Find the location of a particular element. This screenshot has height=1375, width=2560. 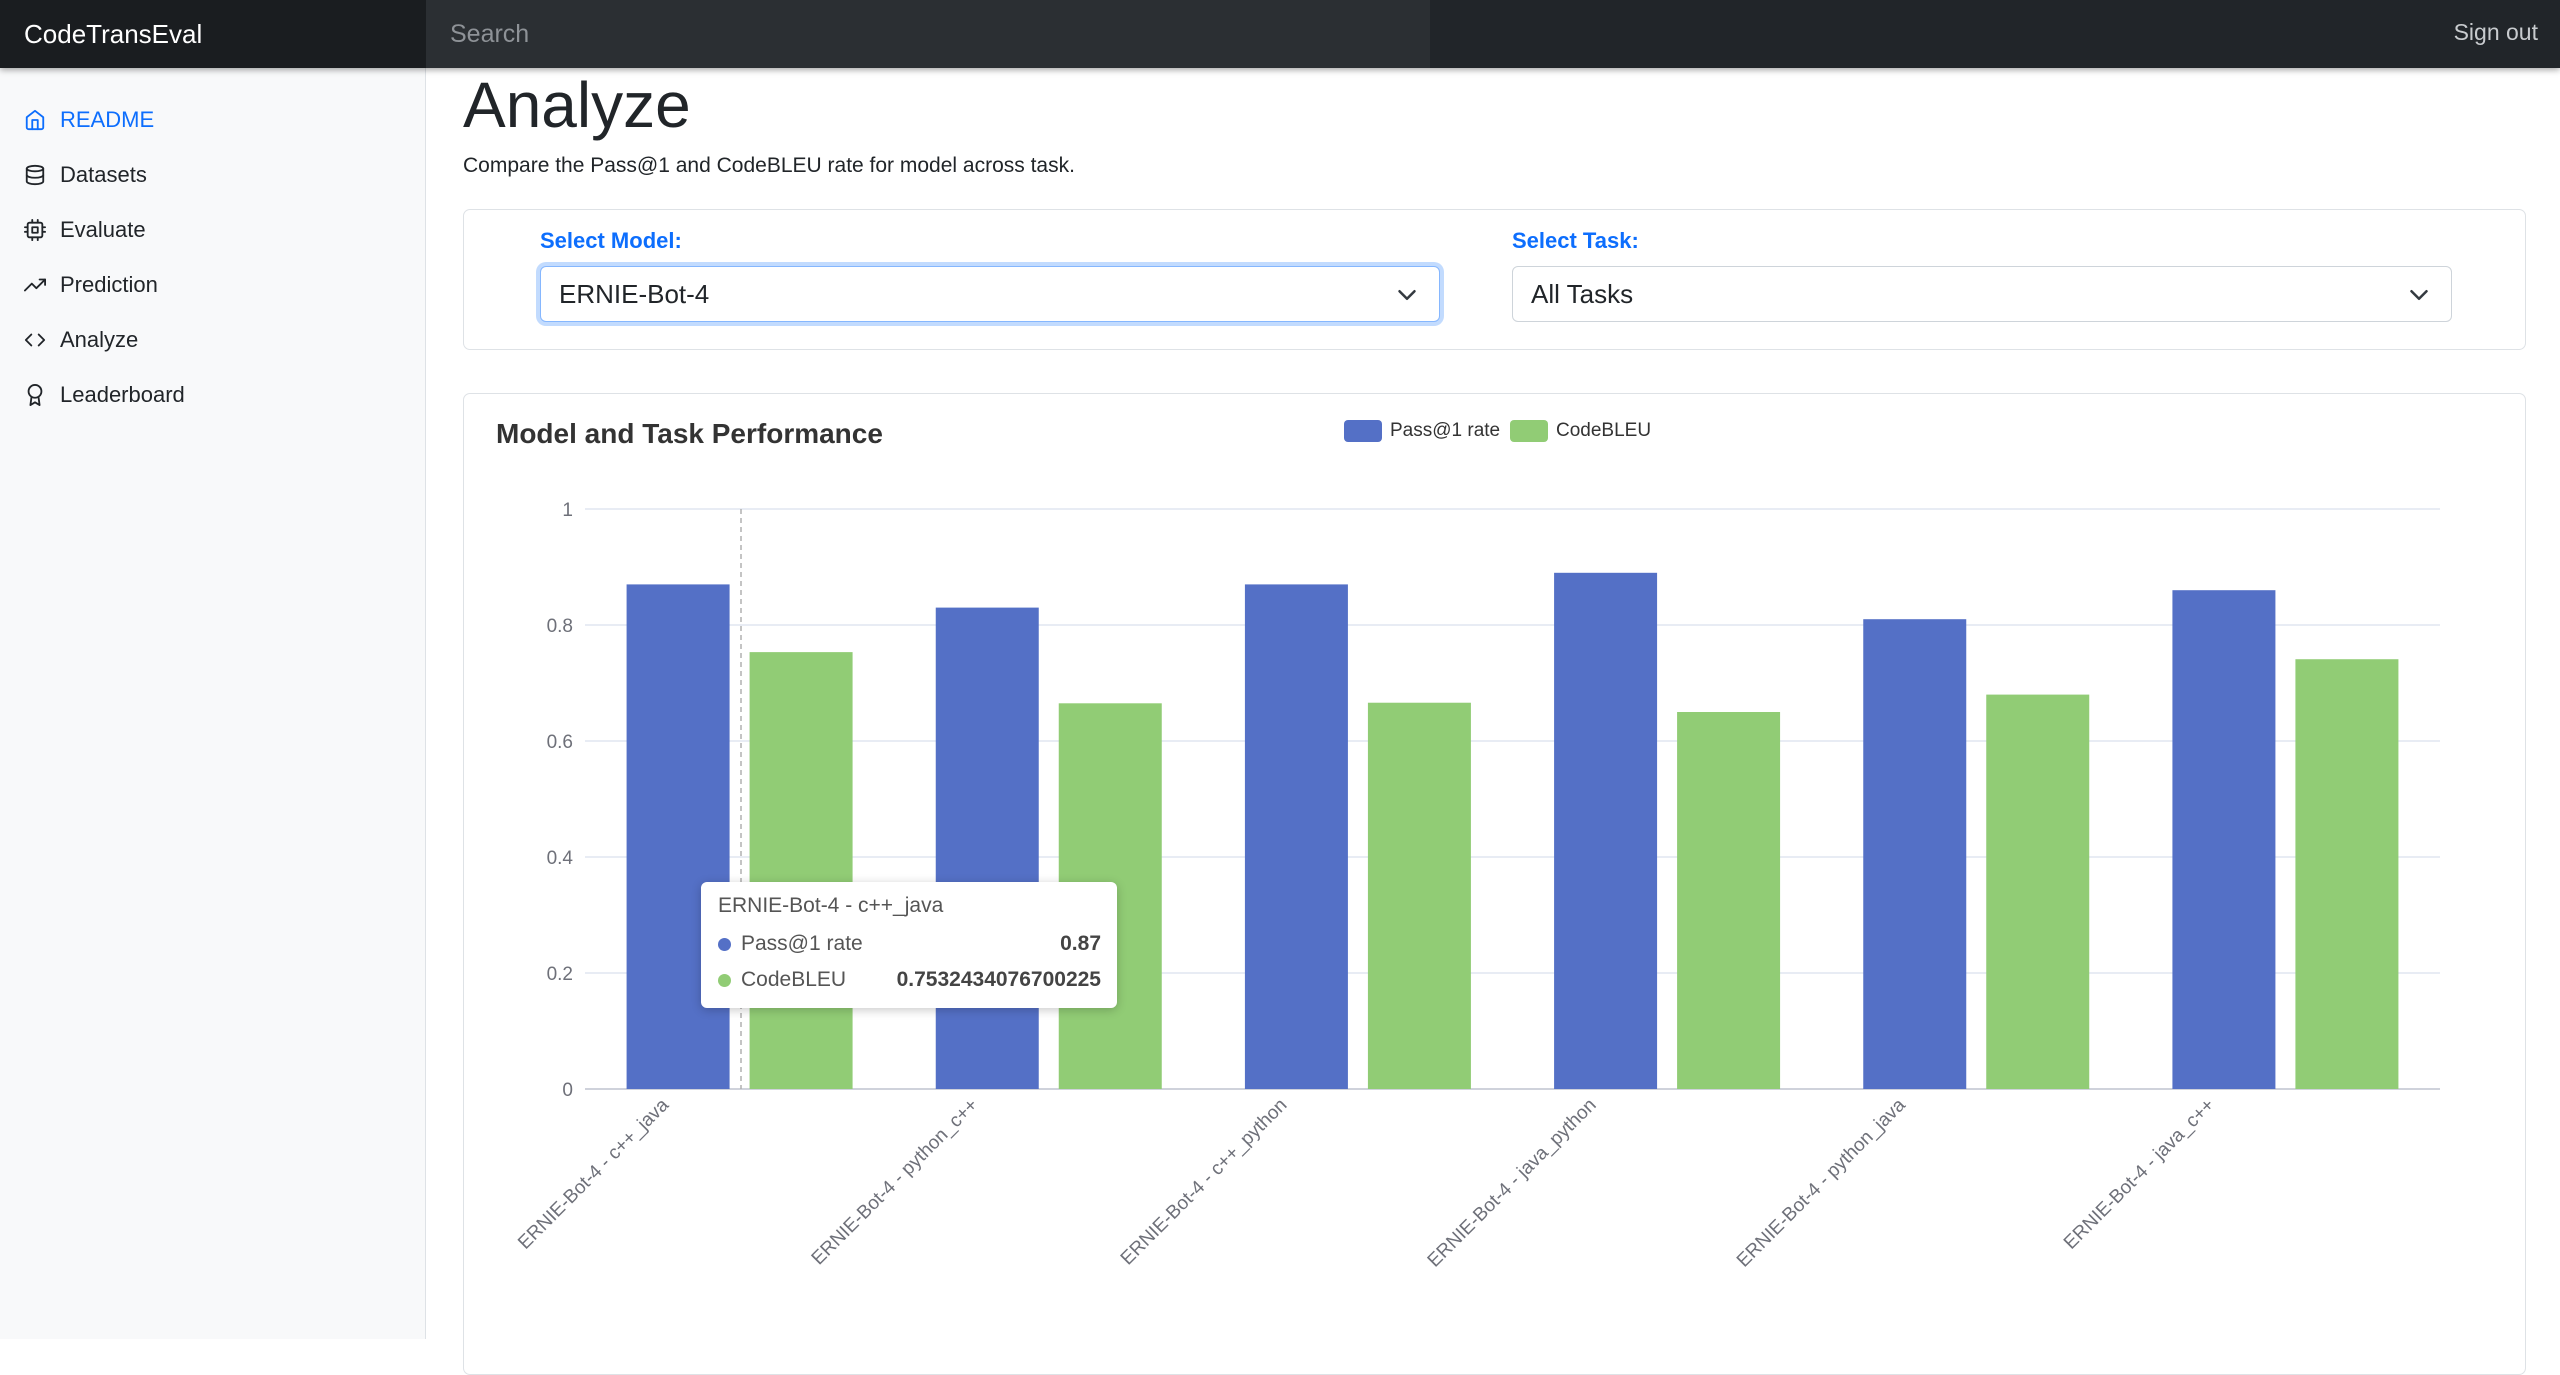

top-navbar: CodeTransEval Sign out is located at coordinates (1280, 34).